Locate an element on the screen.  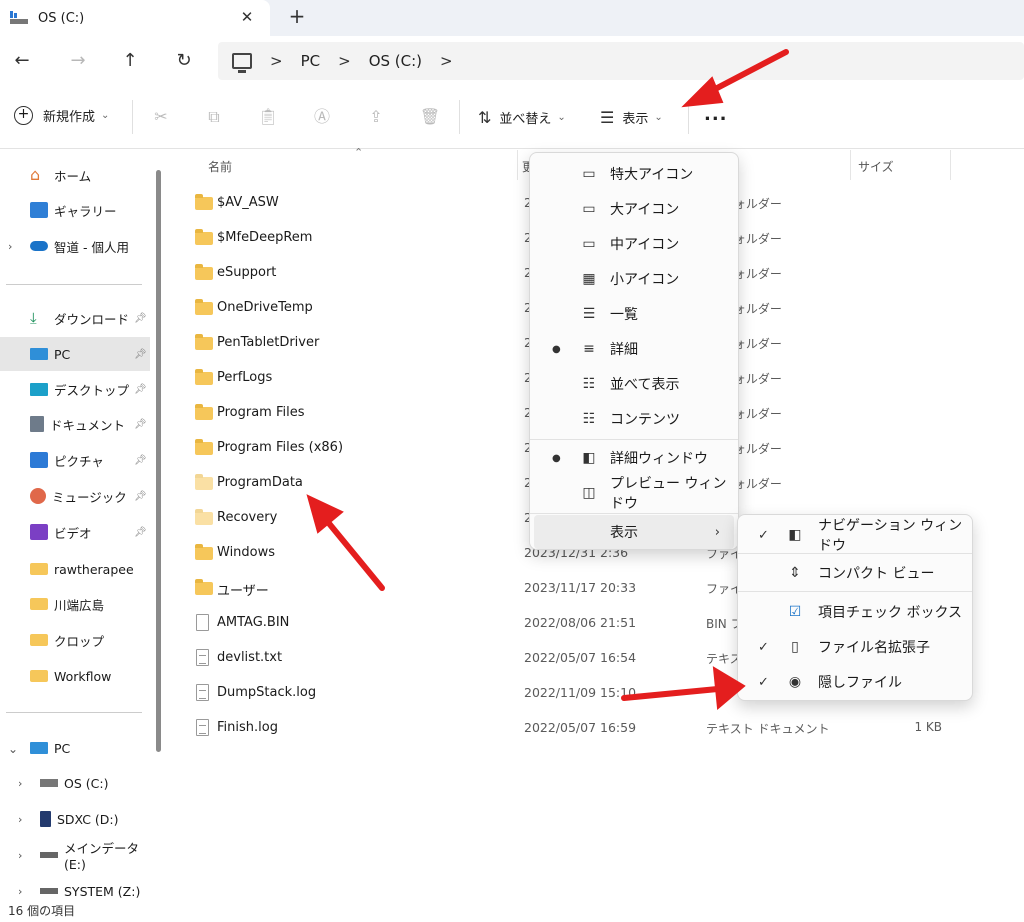
menu-item-label: プレビュー ウィンドウ is located at coordinates (668, 494).